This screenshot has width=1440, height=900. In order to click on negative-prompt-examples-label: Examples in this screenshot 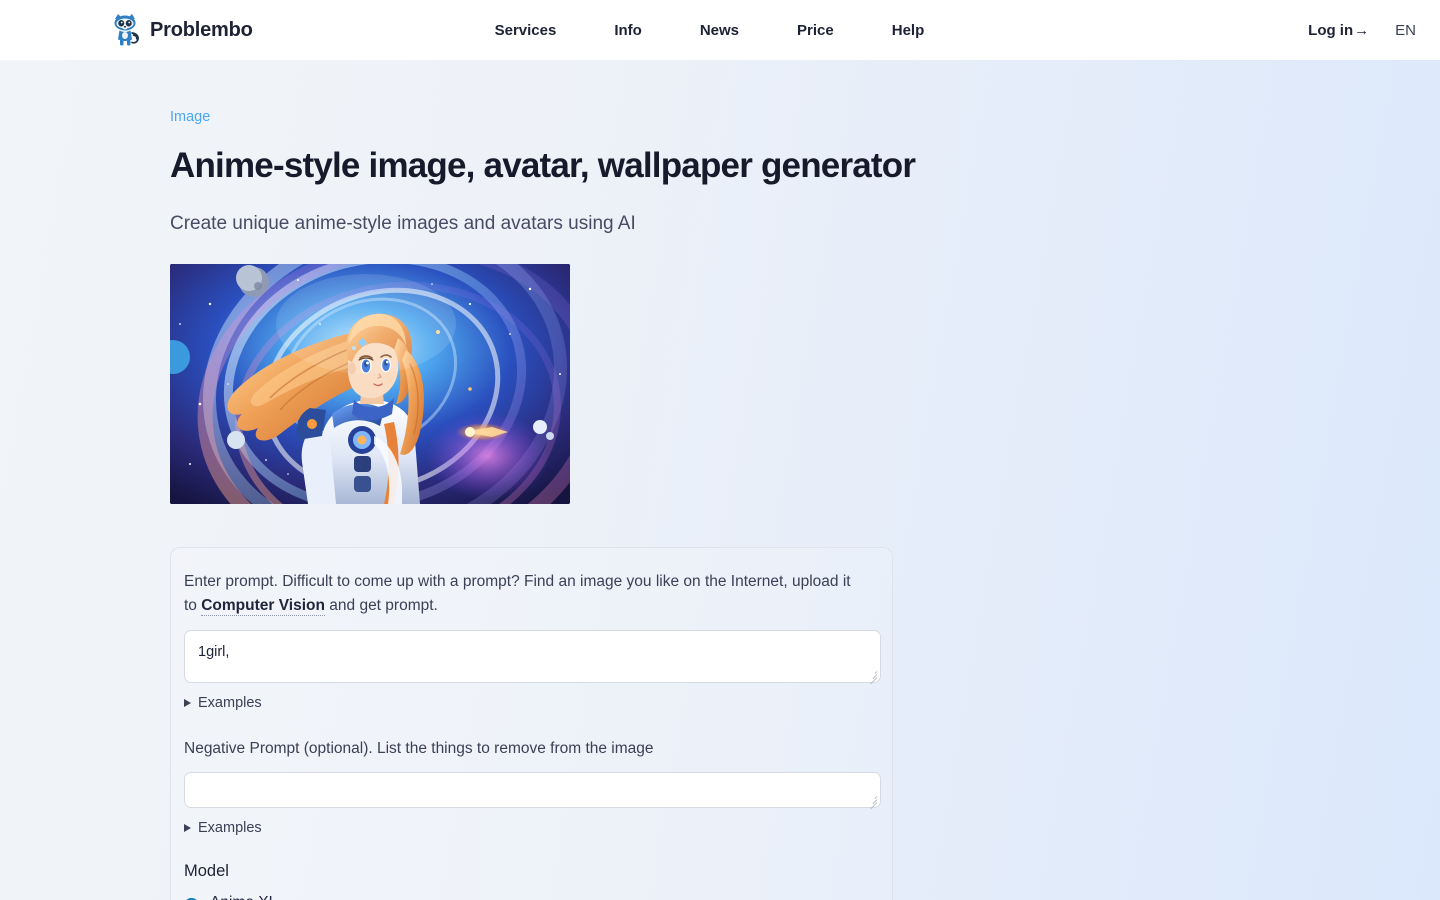, I will do `click(230, 828)`.